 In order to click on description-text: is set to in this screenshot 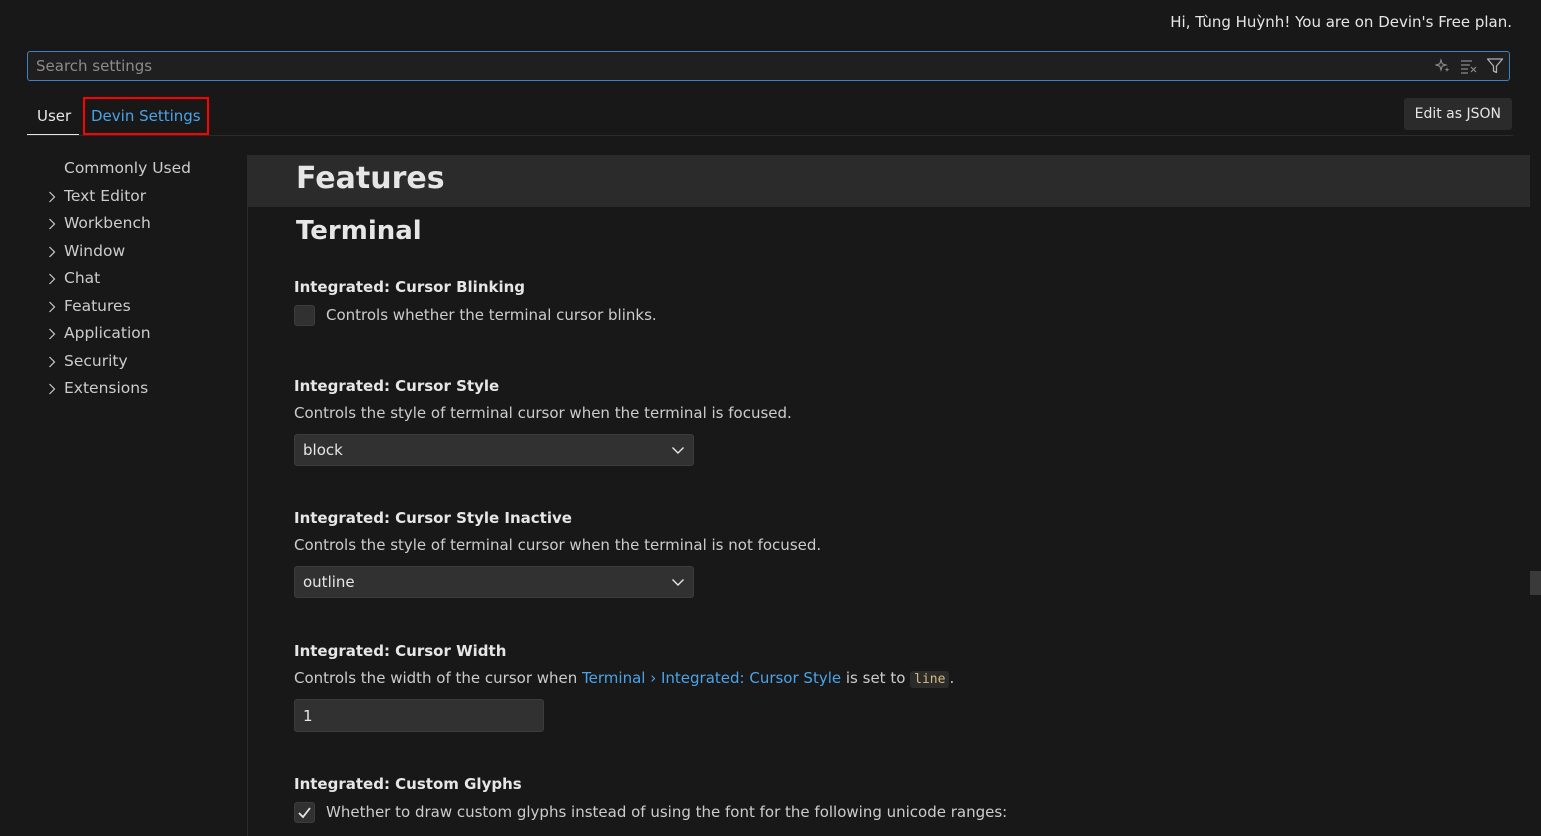, I will do `click(876, 678)`.